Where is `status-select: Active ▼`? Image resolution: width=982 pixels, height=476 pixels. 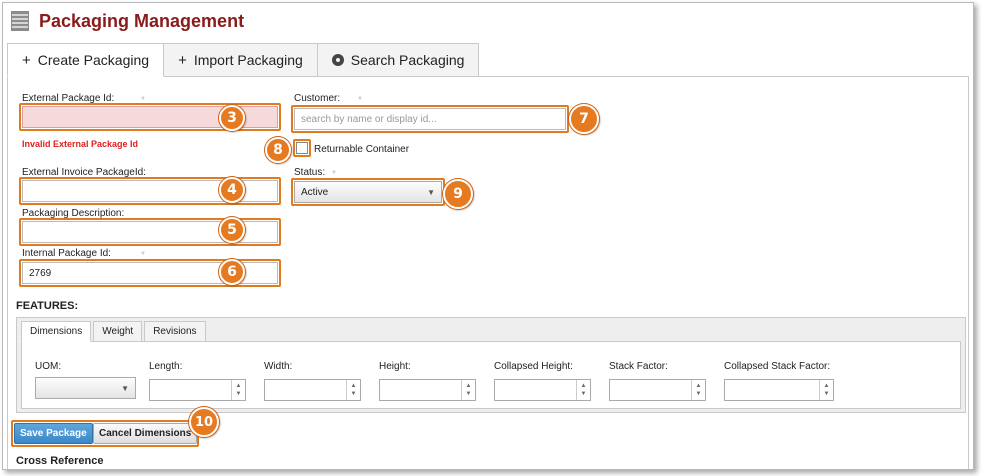 status-select: Active ▼ is located at coordinates (368, 192).